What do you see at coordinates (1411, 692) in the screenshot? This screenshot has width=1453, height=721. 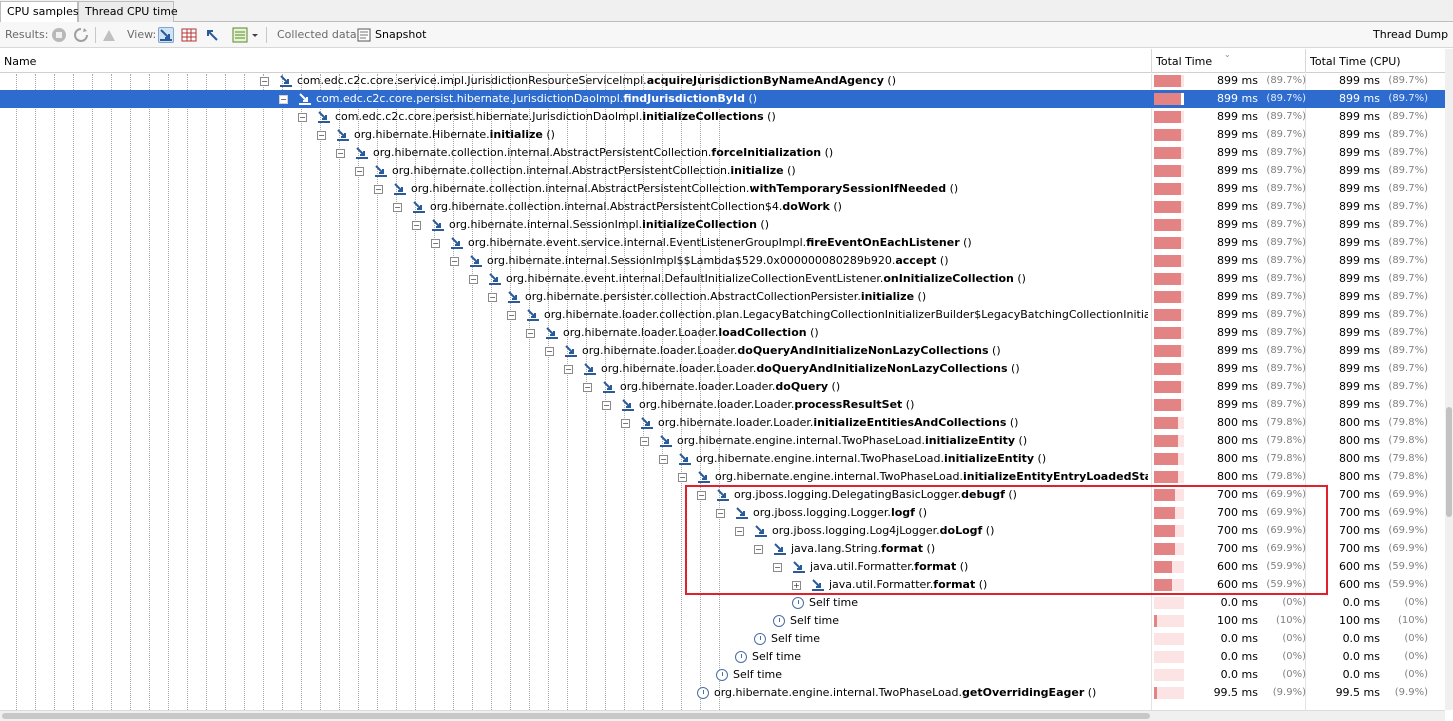 I see `cpu-time-percent: (9.9%)` at bounding box center [1411, 692].